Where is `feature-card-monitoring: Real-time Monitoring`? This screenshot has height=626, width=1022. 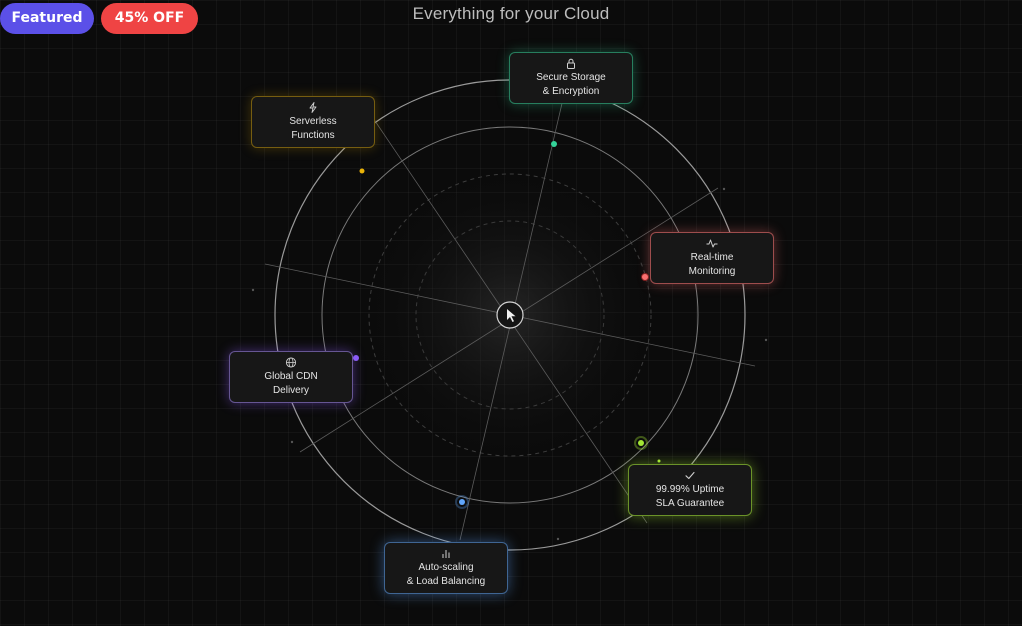 feature-card-monitoring: Real-time Monitoring is located at coordinates (712, 258).